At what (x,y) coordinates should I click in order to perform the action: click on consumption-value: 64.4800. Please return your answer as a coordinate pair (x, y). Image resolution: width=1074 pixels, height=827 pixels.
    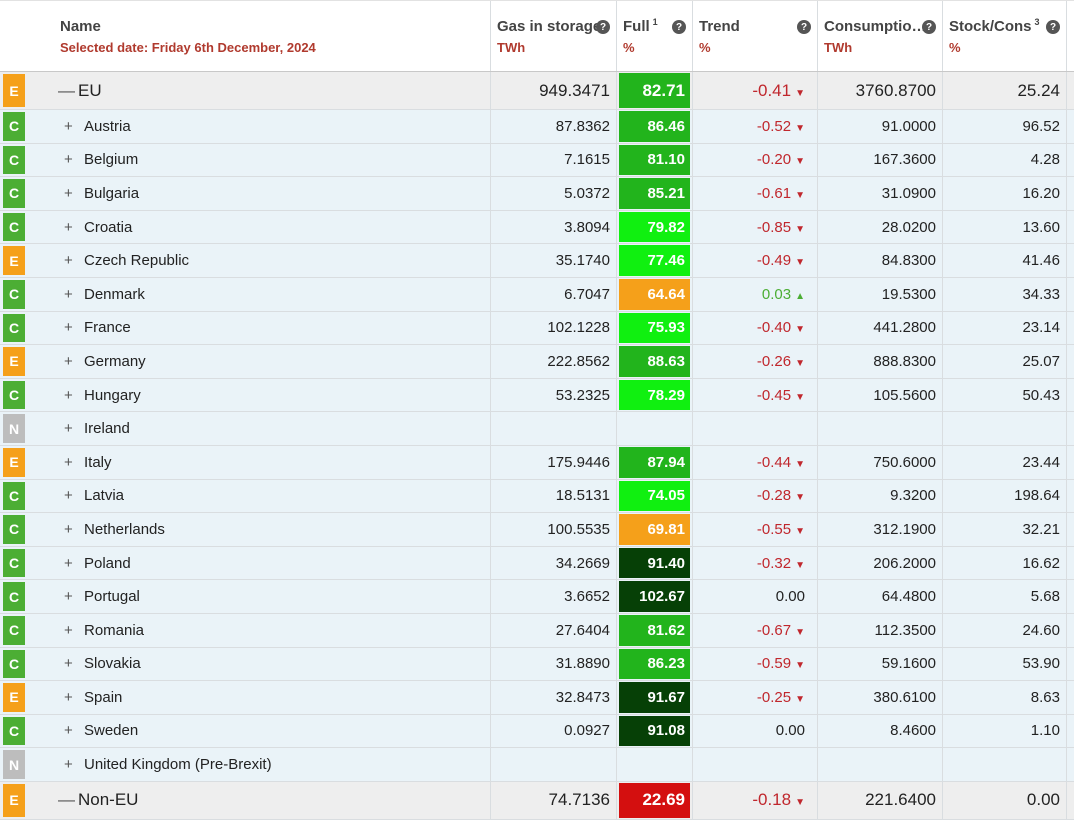
    Looking at the image, I should click on (908, 597).